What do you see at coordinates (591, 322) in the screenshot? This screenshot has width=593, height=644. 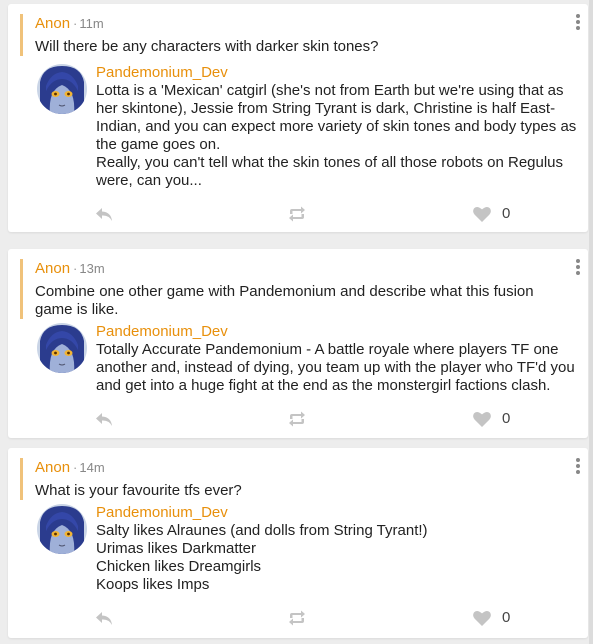 I see `scrollbar-track` at bounding box center [591, 322].